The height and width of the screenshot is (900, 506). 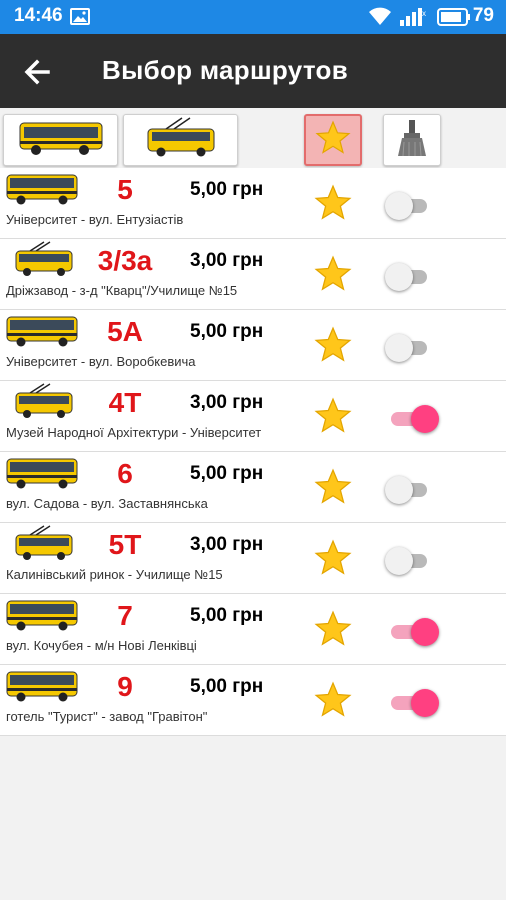 I want to click on route-description: вул. Садова - вул. Заставнянська, so click(x=107, y=503).